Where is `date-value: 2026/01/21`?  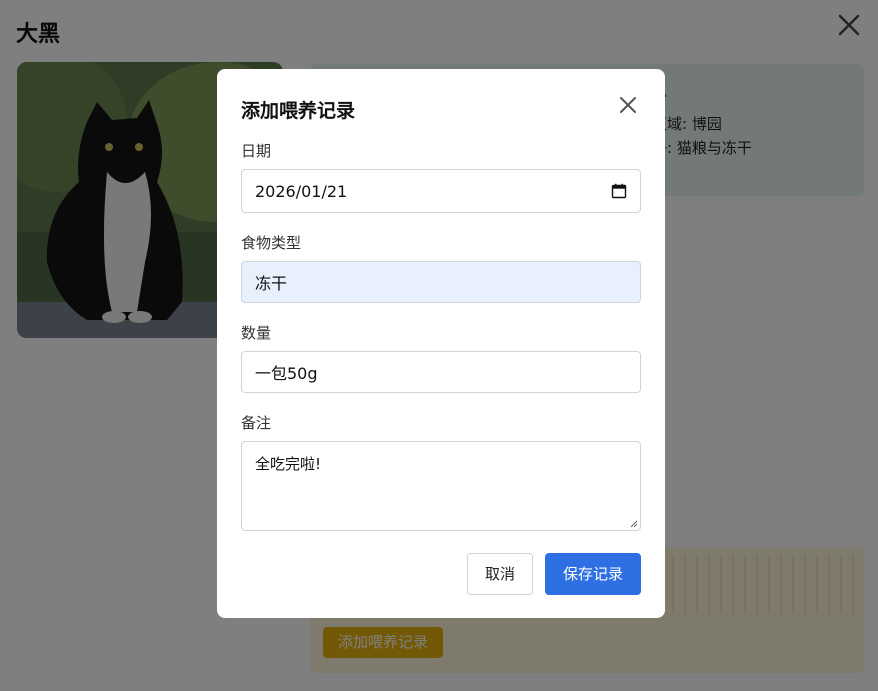
date-value: 2026/01/21 is located at coordinates (301, 191).